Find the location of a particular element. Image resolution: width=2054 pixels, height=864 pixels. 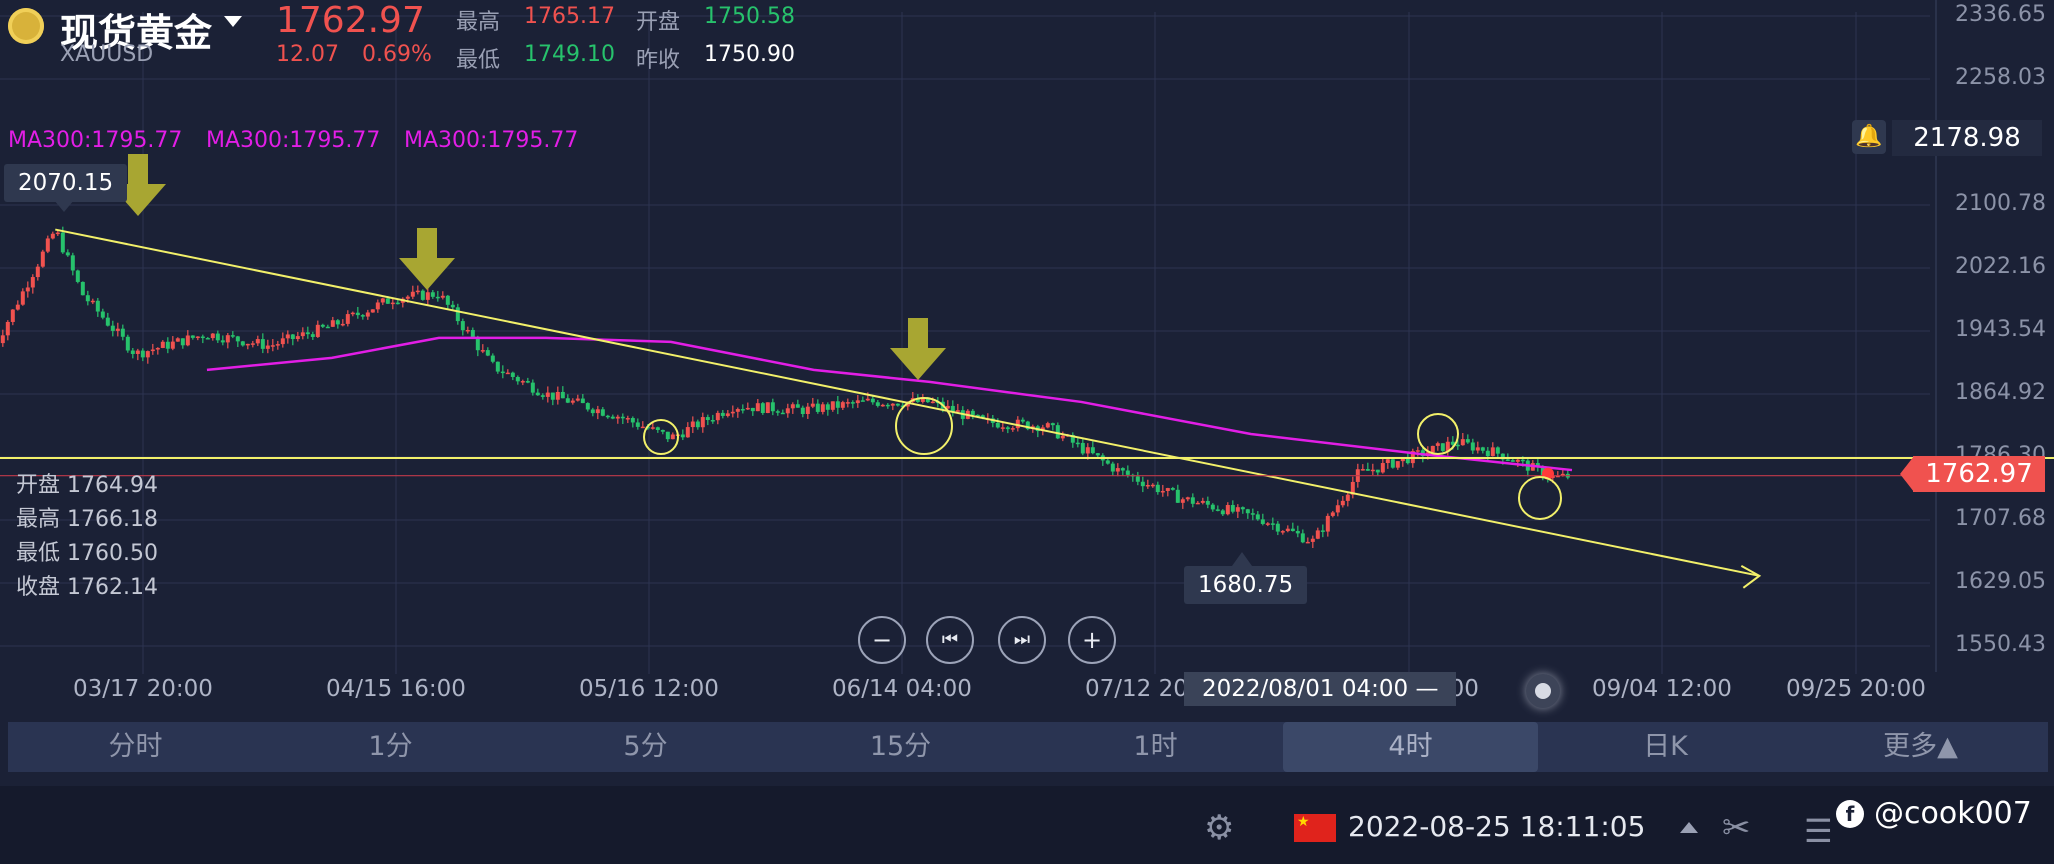

current-price-tag-arrow is located at coordinates (1907, 474).